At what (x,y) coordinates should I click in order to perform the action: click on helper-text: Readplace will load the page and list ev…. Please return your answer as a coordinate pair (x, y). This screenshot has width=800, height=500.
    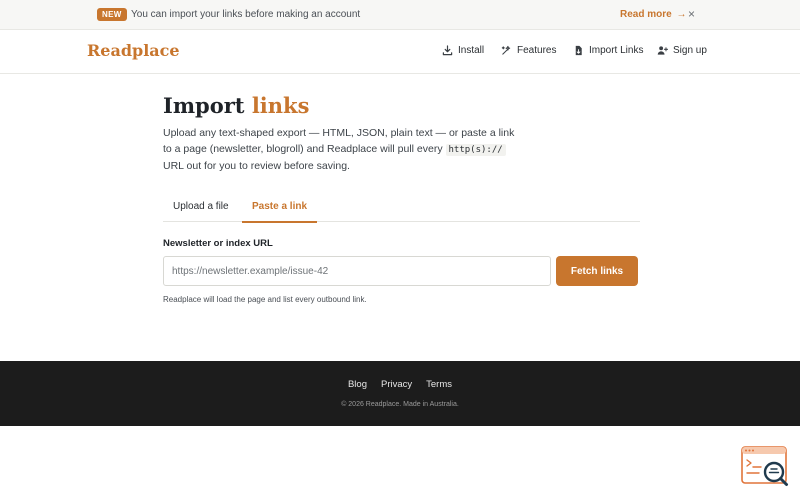
    Looking at the image, I should click on (265, 299).